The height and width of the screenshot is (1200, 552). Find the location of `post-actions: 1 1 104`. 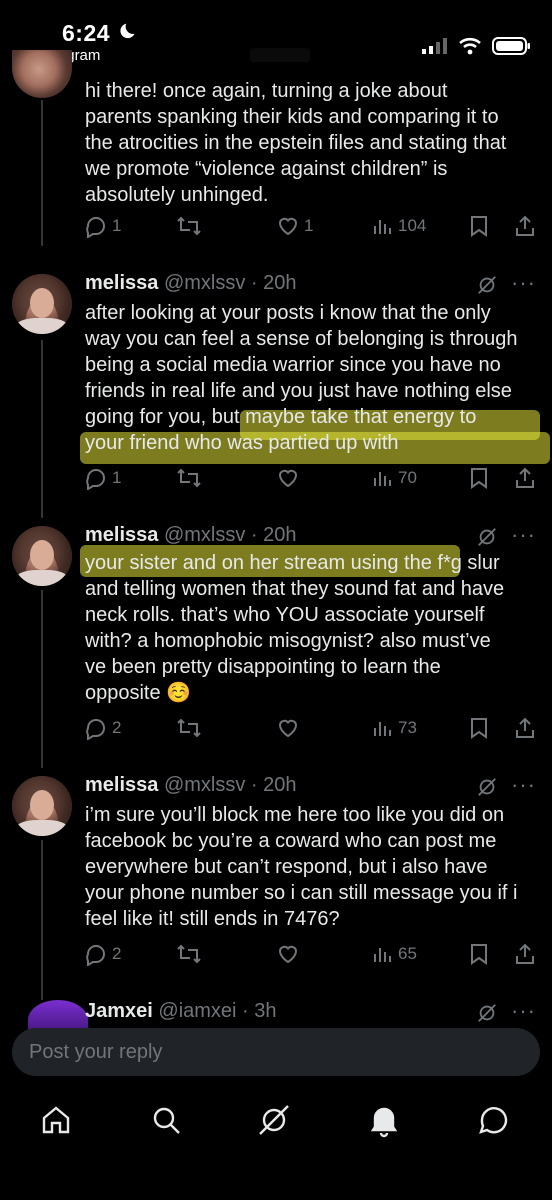

post-actions: 1 1 104 is located at coordinates (276, 229).